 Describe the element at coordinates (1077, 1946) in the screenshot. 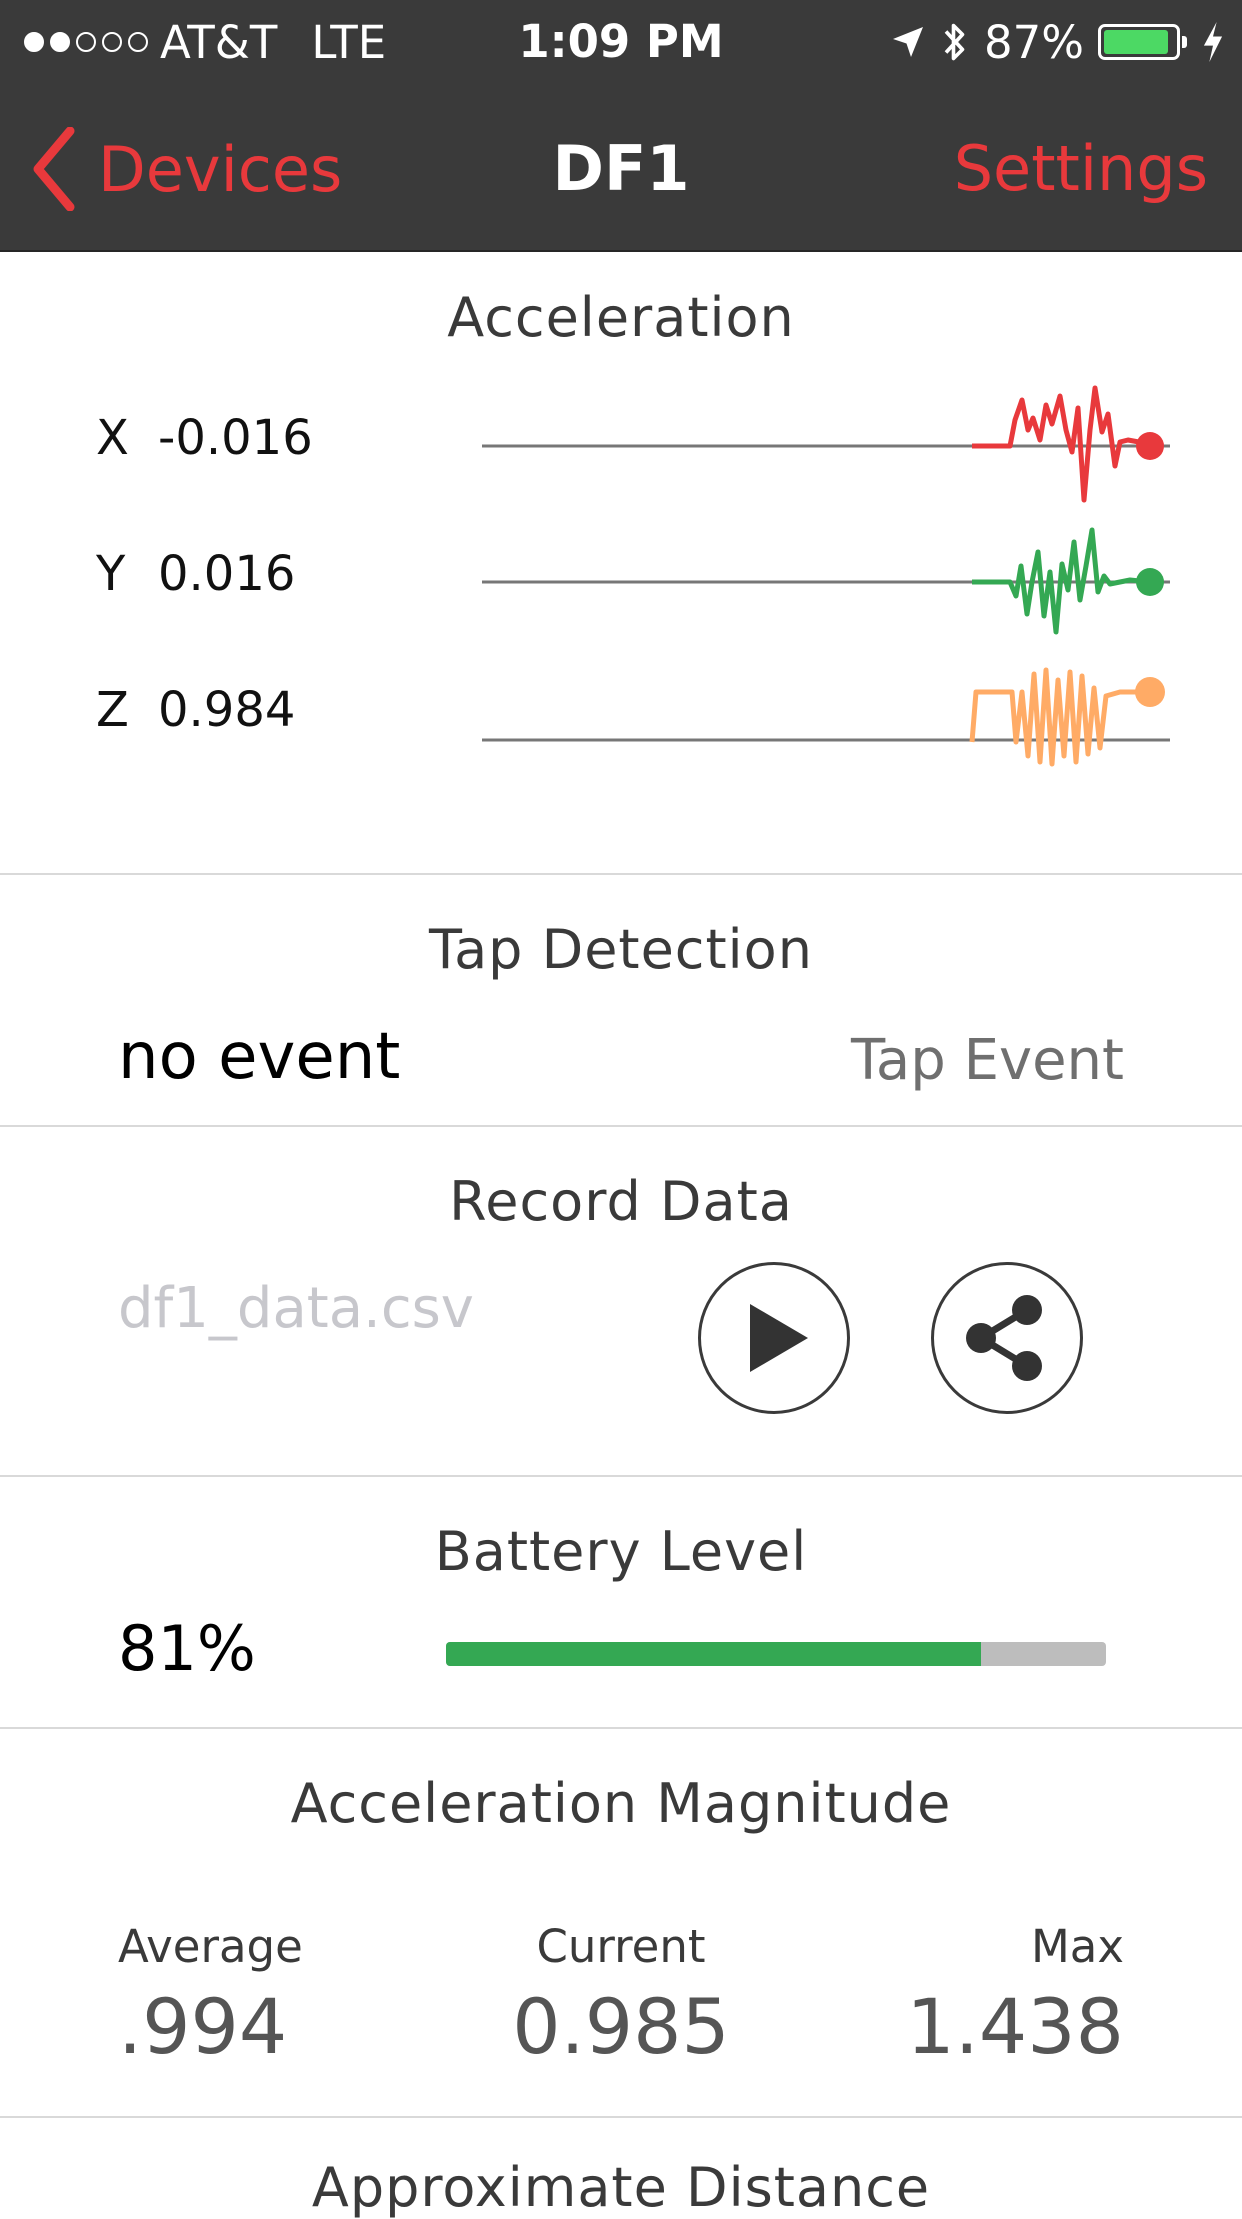

I see `max-label: Max` at that location.